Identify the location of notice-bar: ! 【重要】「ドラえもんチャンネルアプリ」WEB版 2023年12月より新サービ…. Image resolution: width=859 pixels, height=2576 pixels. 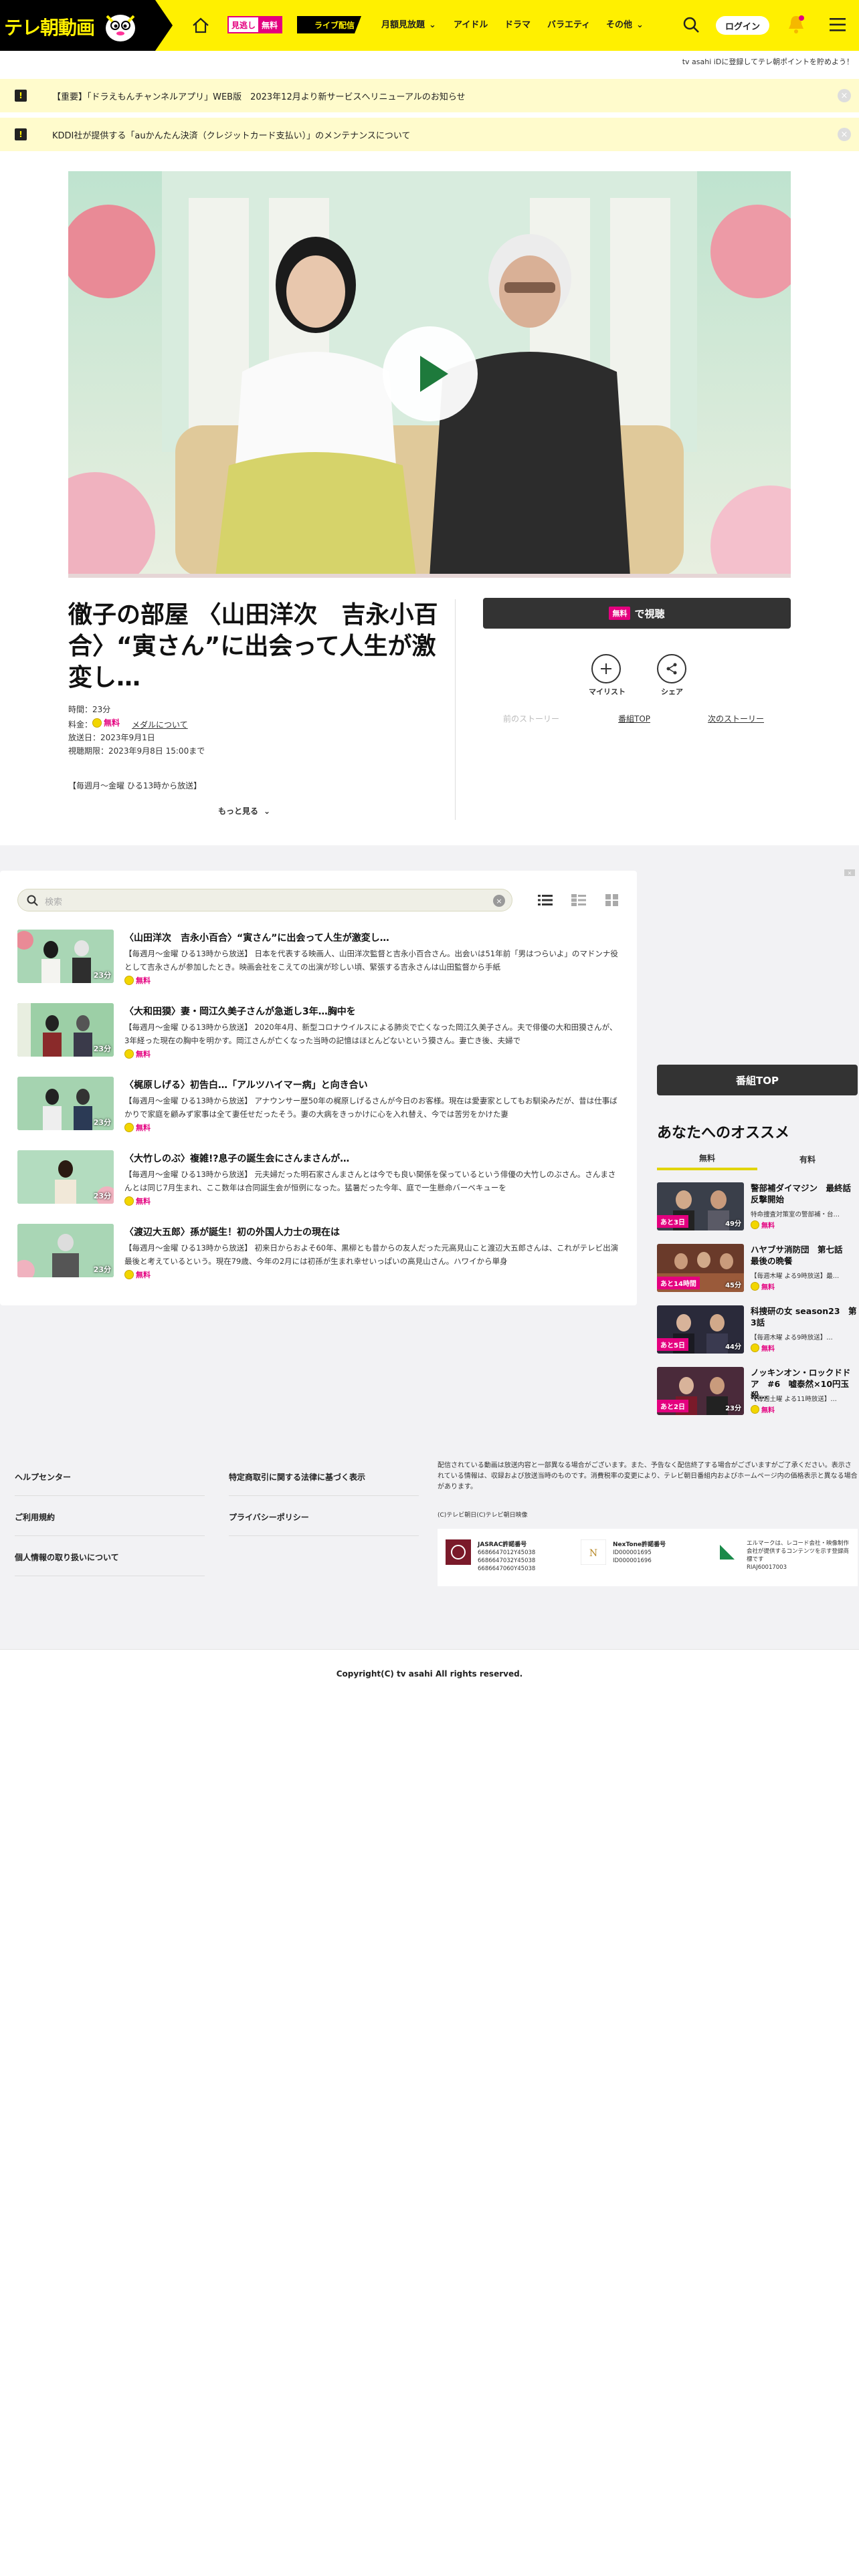
(429, 95).